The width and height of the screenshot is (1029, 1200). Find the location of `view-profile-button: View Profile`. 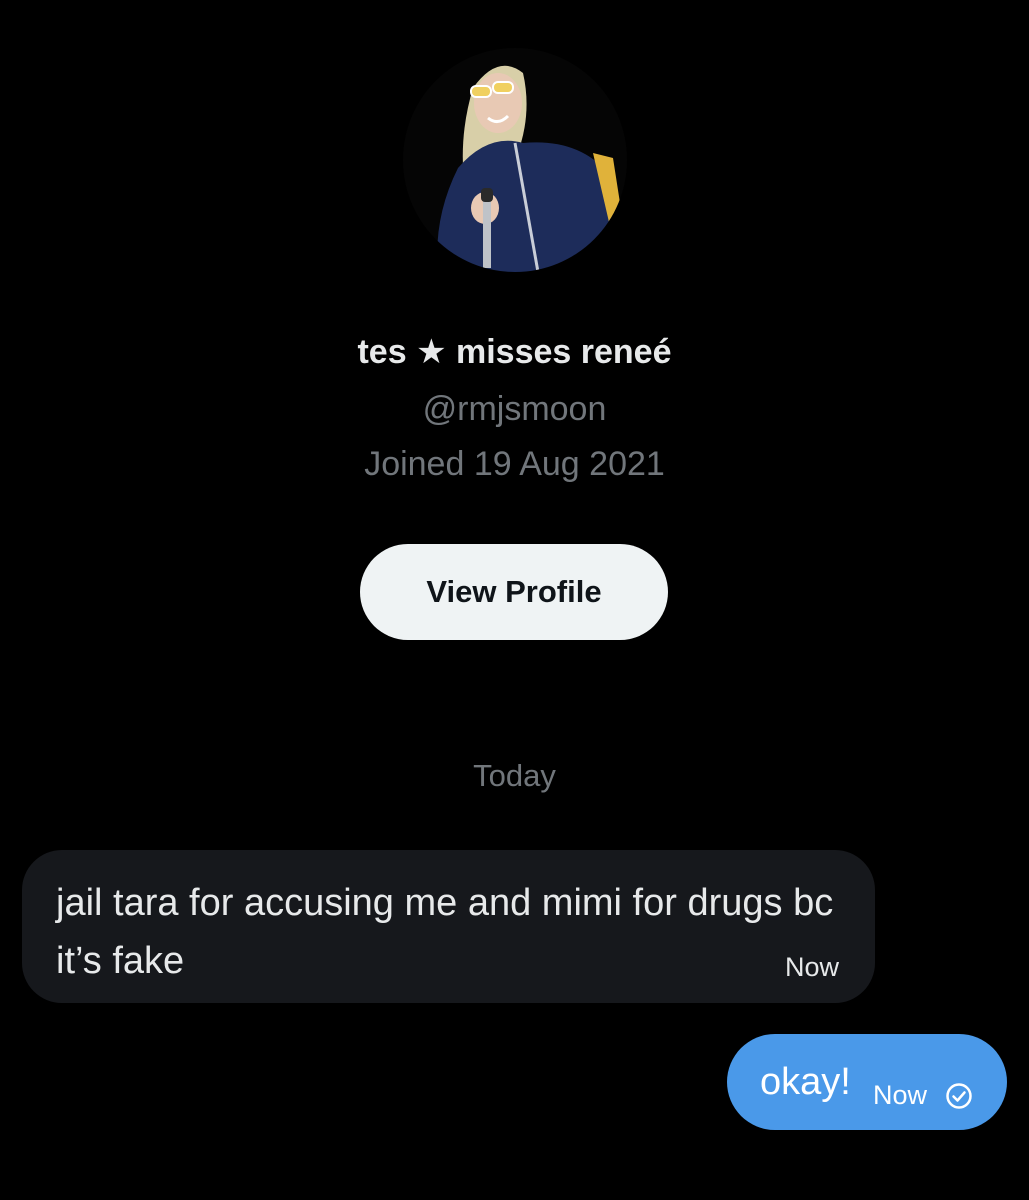

view-profile-button: View Profile is located at coordinates (514, 592).